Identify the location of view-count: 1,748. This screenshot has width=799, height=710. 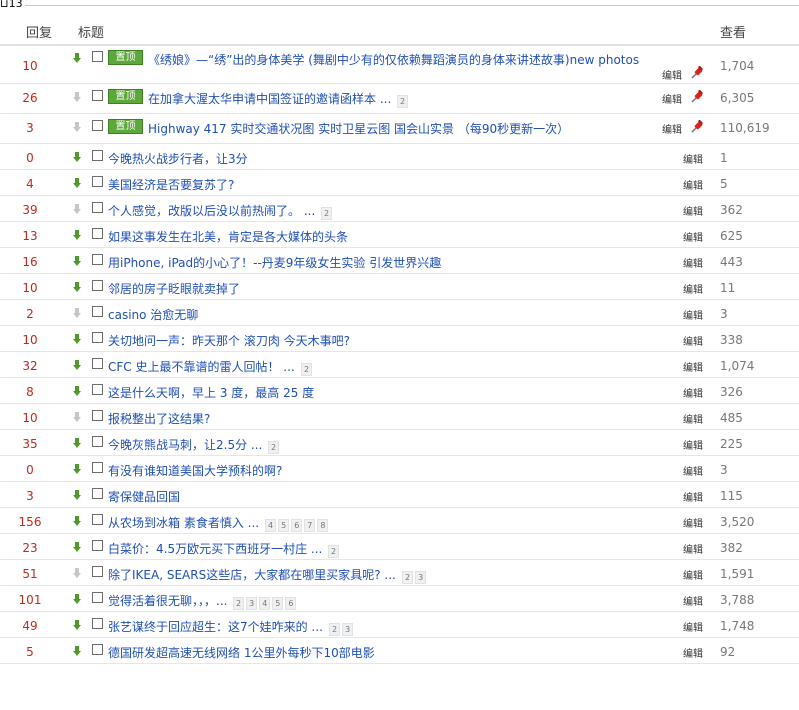
(737, 626).